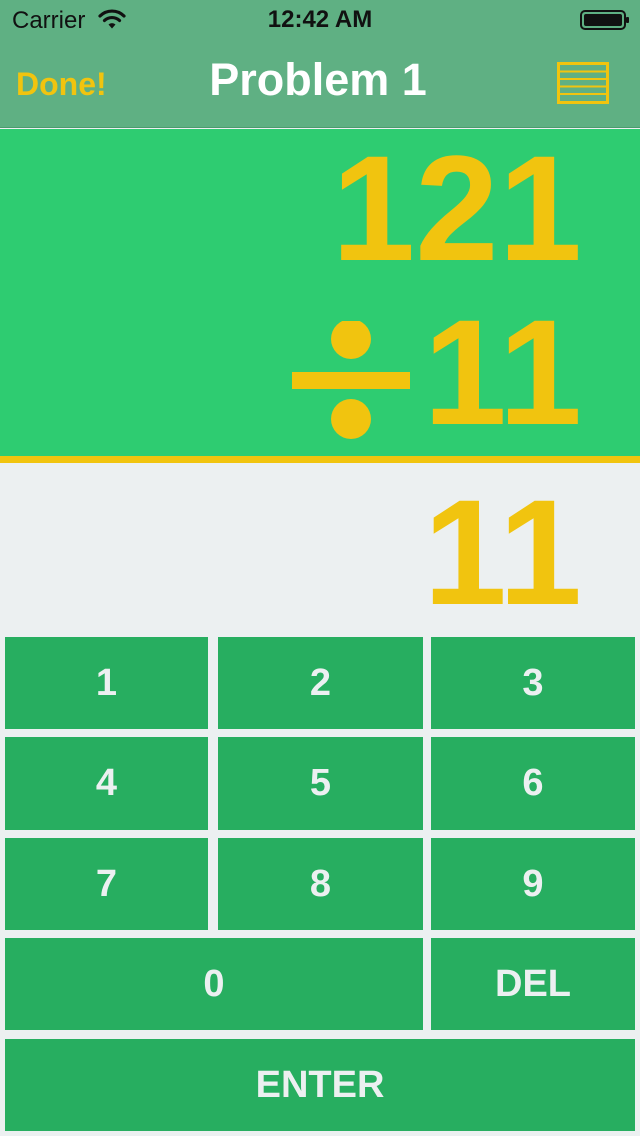 This screenshot has width=640, height=1136. Describe the element at coordinates (583, 83) in the screenshot. I see `list-icon` at that location.